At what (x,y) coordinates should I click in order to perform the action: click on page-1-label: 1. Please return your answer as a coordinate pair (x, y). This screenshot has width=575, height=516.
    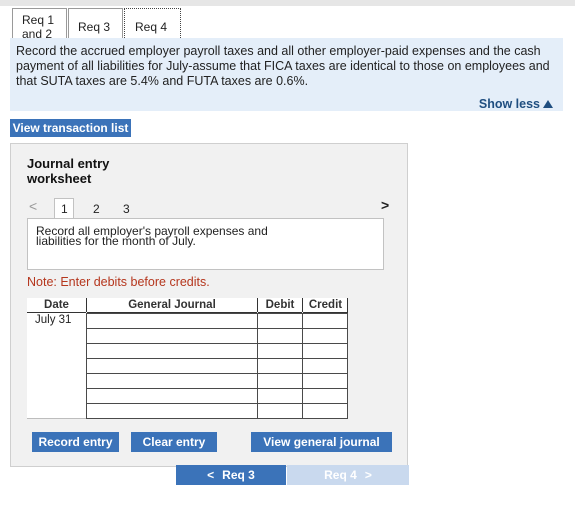
    Looking at the image, I should click on (64, 209).